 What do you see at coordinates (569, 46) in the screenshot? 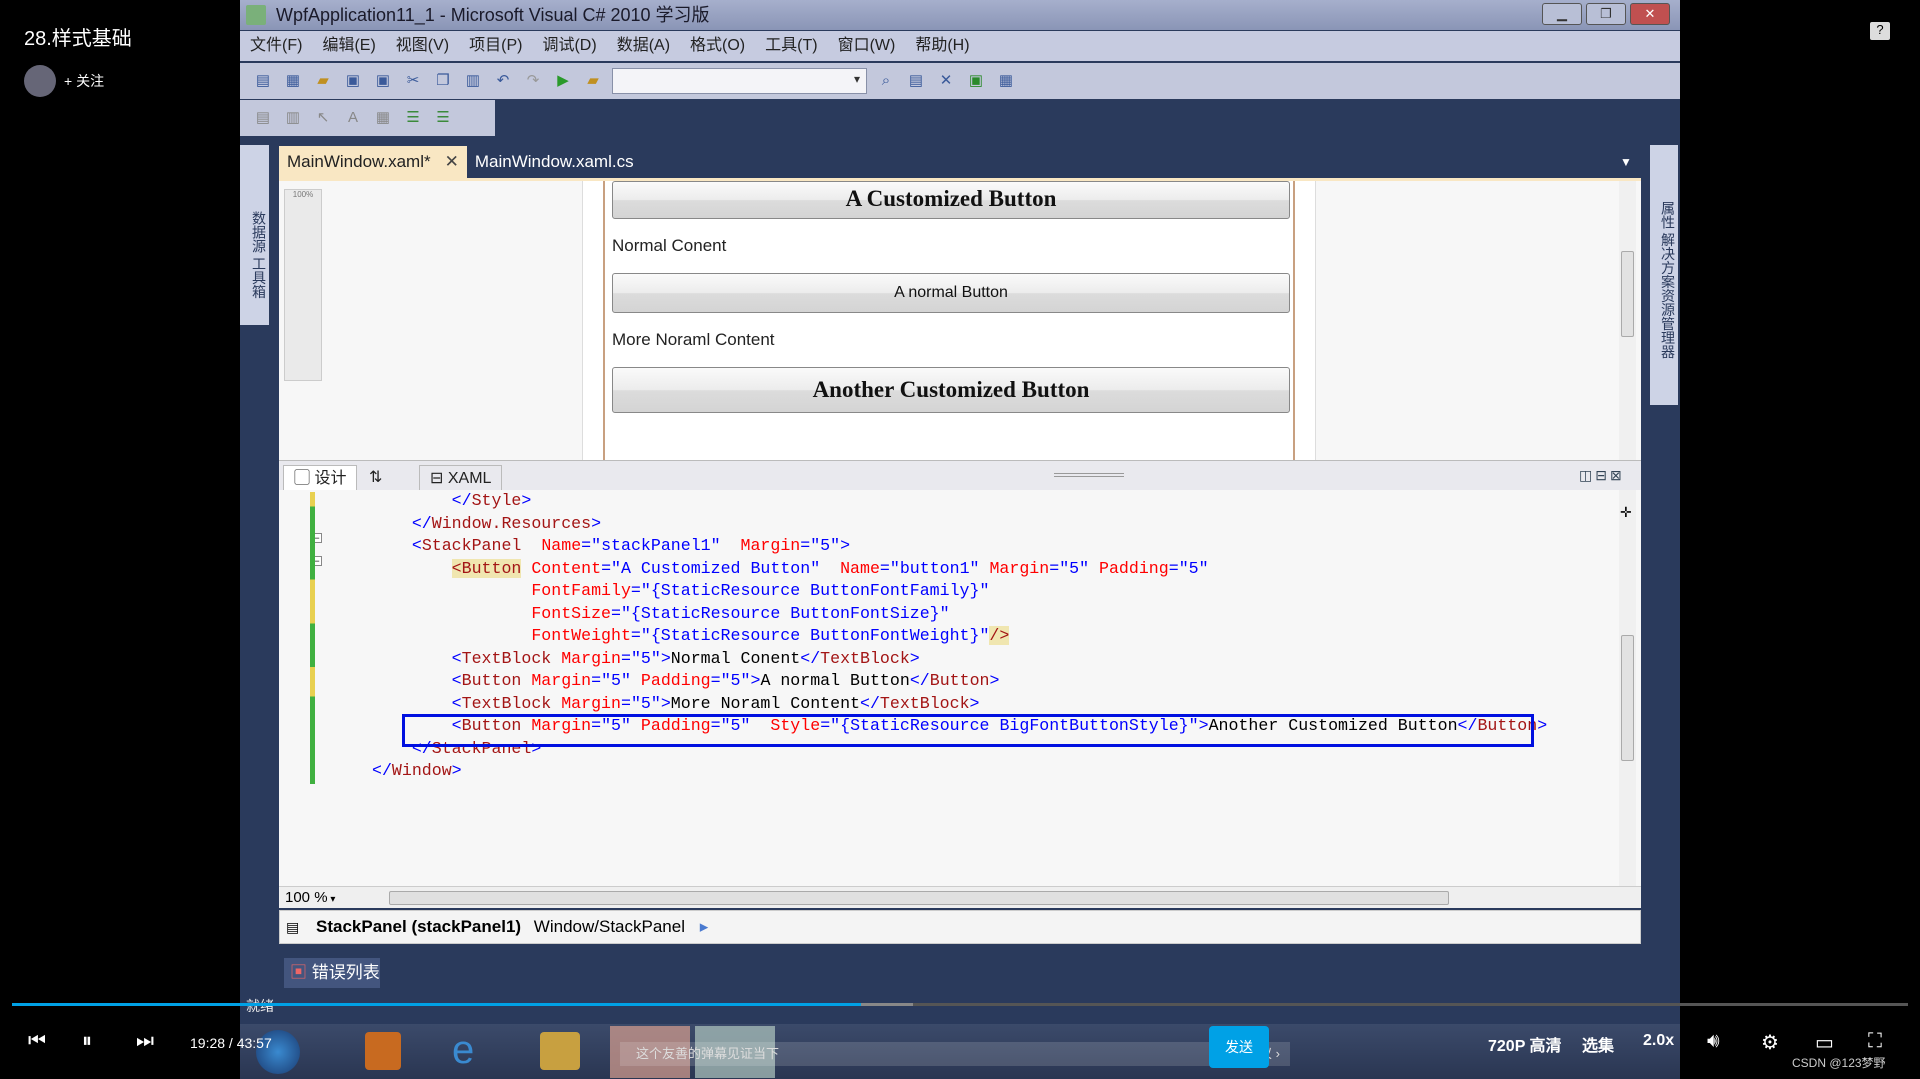
I see `menu-item: 调试(D)` at bounding box center [569, 46].